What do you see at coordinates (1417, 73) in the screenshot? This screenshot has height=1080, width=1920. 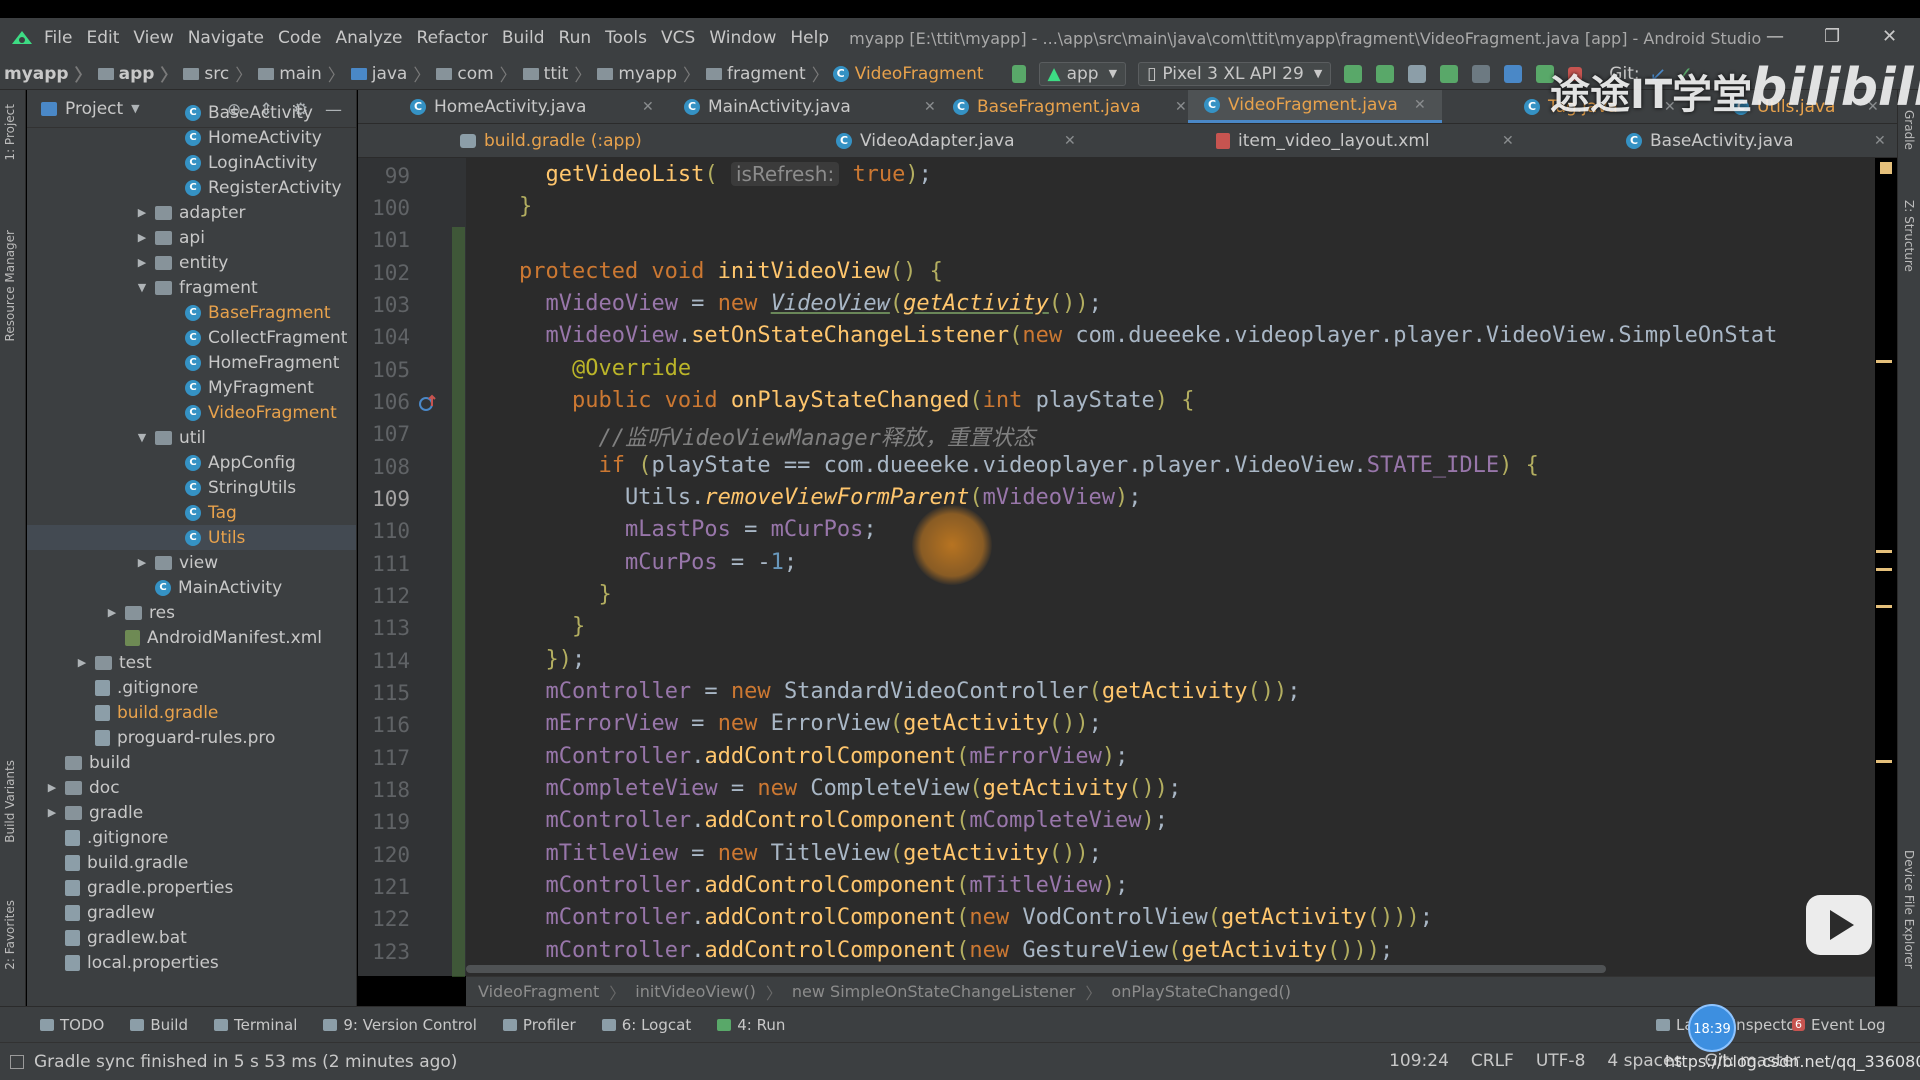 I see `run-tests-icon` at bounding box center [1417, 73].